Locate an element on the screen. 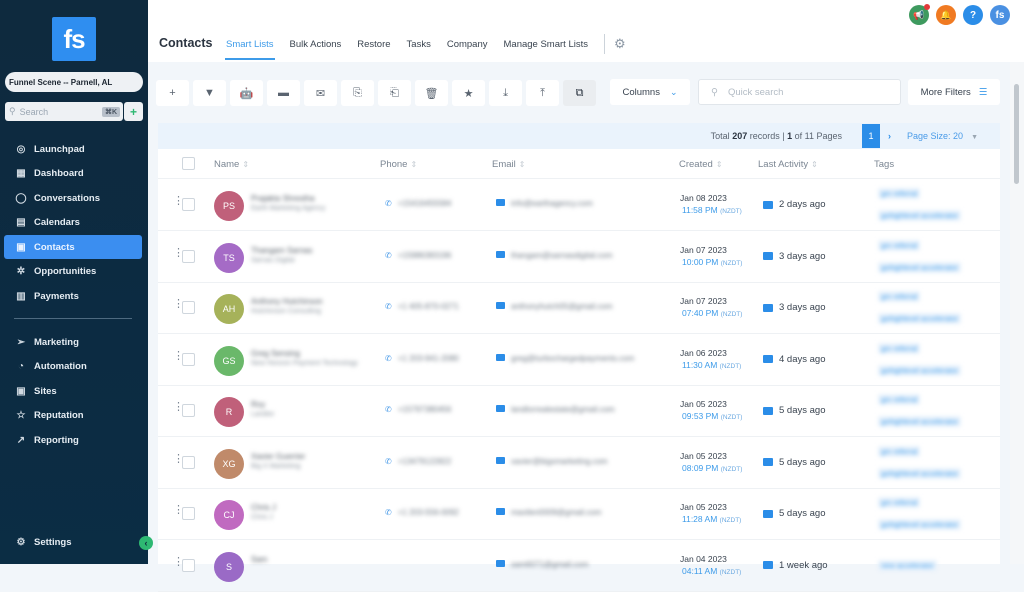 This screenshot has width=1024, height=592. contact-phone: ✆ +13479122822 is located at coordinates (418, 461).